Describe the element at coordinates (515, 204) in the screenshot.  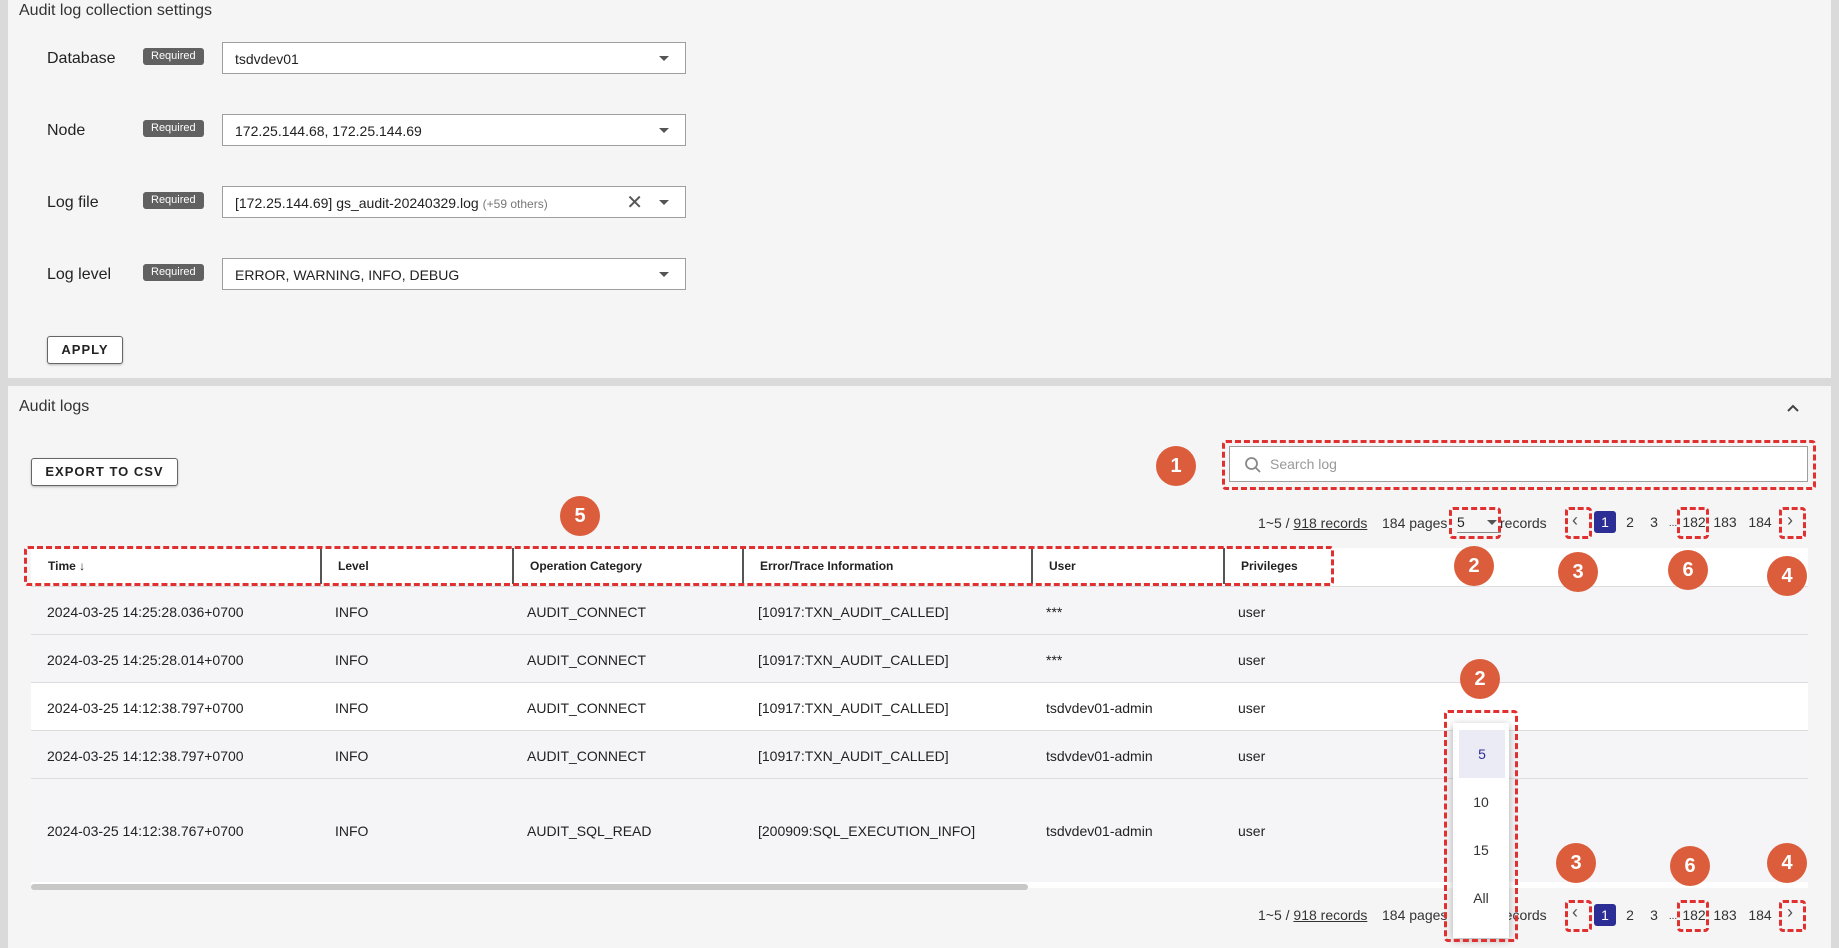
I see `log-file-others-count: (+59 others)` at that location.